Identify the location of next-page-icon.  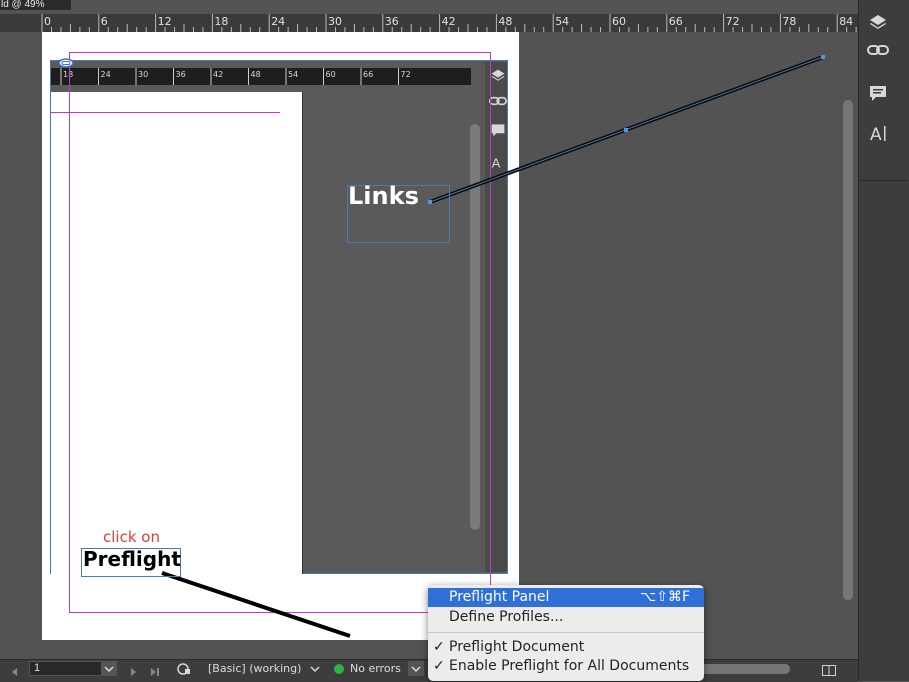
(134, 670).